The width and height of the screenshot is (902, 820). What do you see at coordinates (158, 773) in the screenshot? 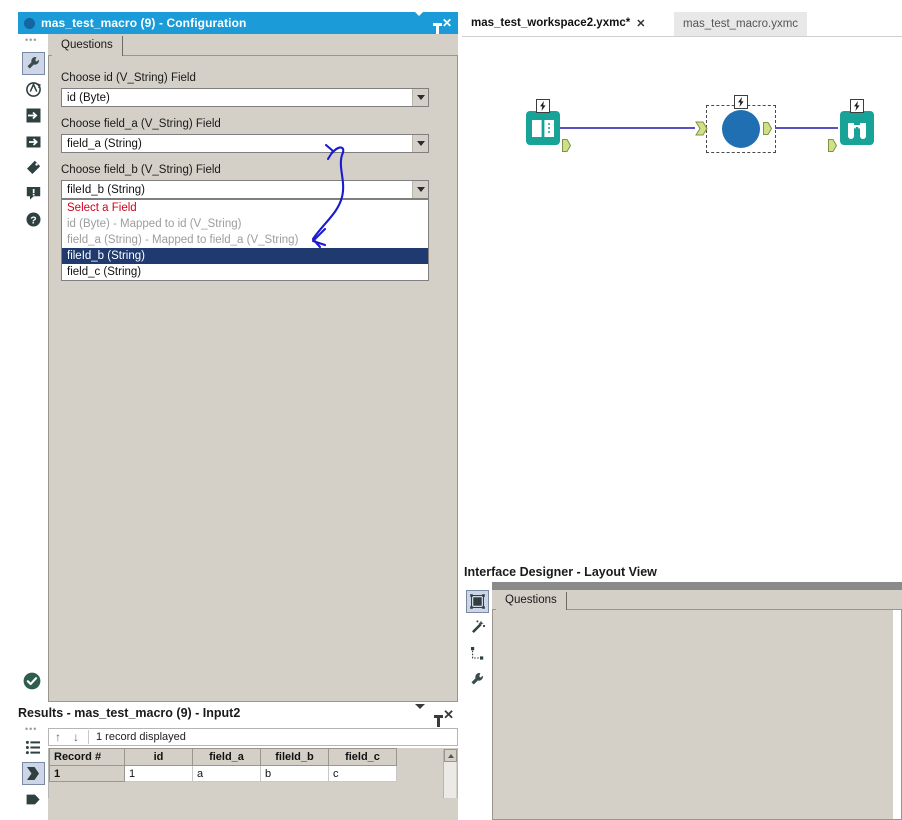
I see `cell-id: 1` at bounding box center [158, 773].